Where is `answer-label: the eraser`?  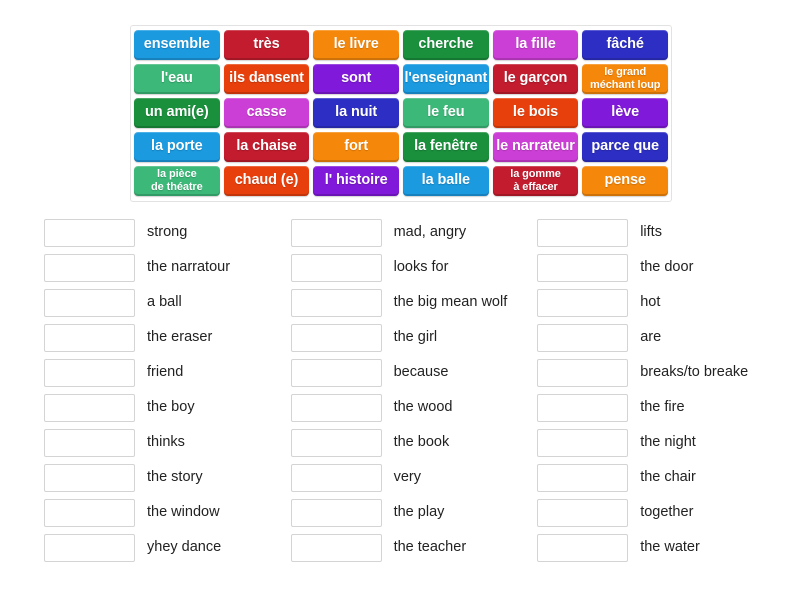
answer-label: the eraser is located at coordinates (180, 337).